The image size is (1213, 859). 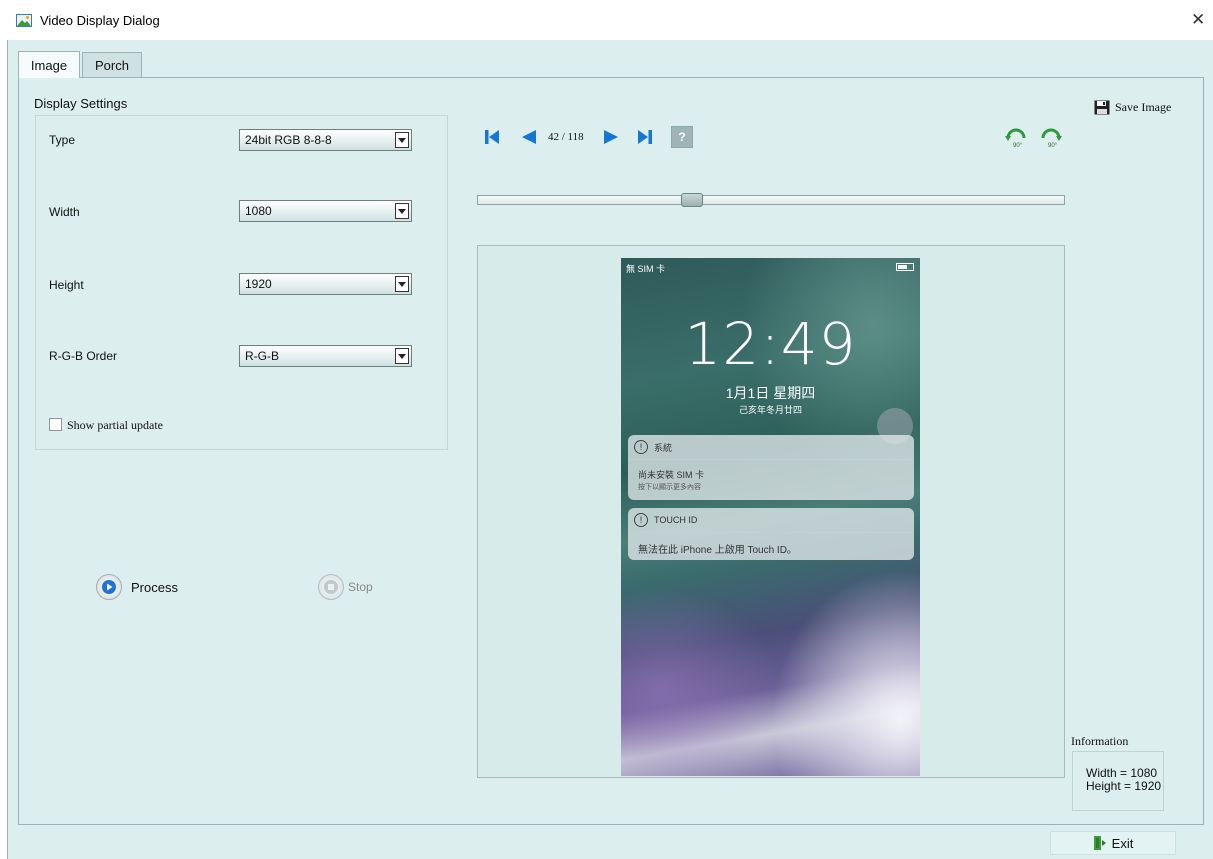 What do you see at coordinates (1124, 786) in the screenshot?
I see `info-height: Height = 1920` at bounding box center [1124, 786].